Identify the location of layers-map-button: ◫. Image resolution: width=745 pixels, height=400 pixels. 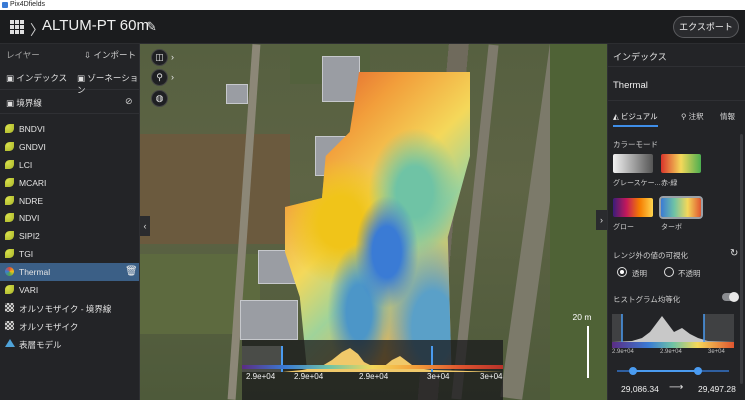
(159, 57).